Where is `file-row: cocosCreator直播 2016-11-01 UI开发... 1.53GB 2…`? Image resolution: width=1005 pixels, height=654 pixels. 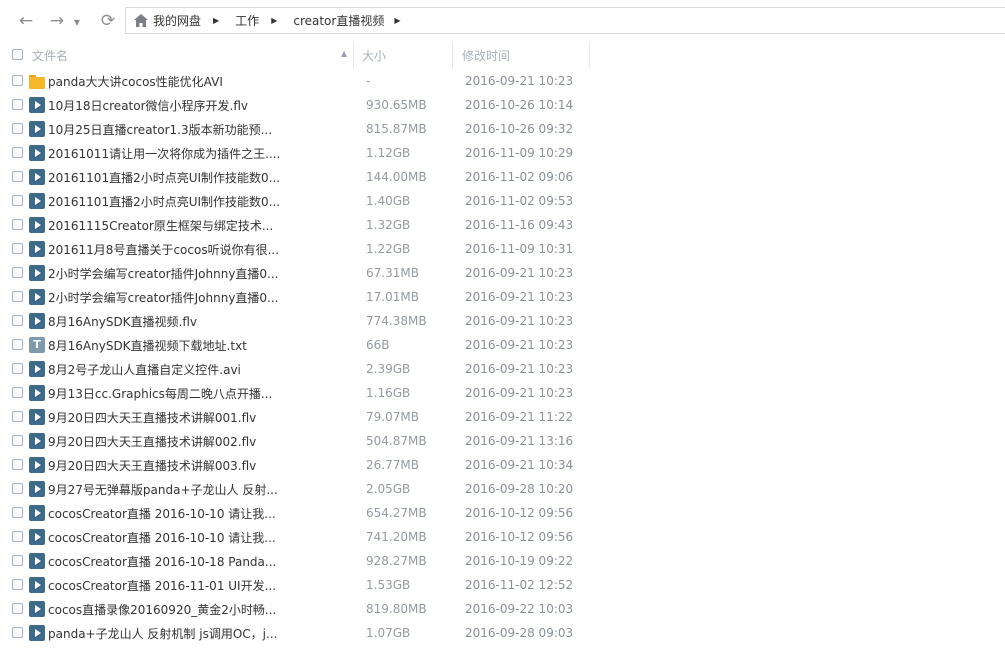 file-row: cocosCreator直播 2016-11-01 UI开发... 1.53GB 2… is located at coordinates (502, 585).